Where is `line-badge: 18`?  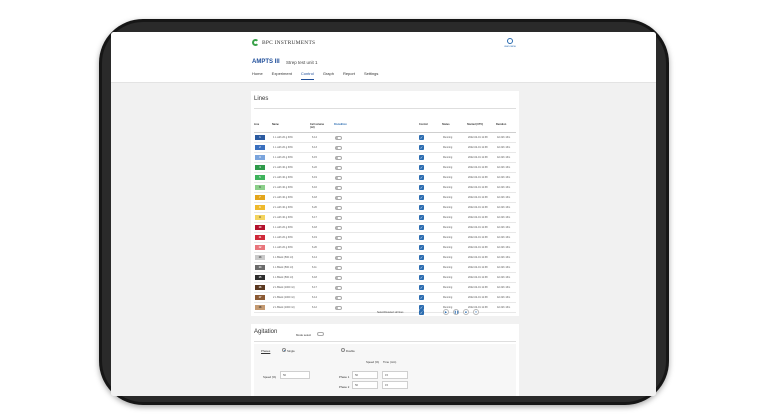
line-badge: 18 is located at coordinates (260, 307).